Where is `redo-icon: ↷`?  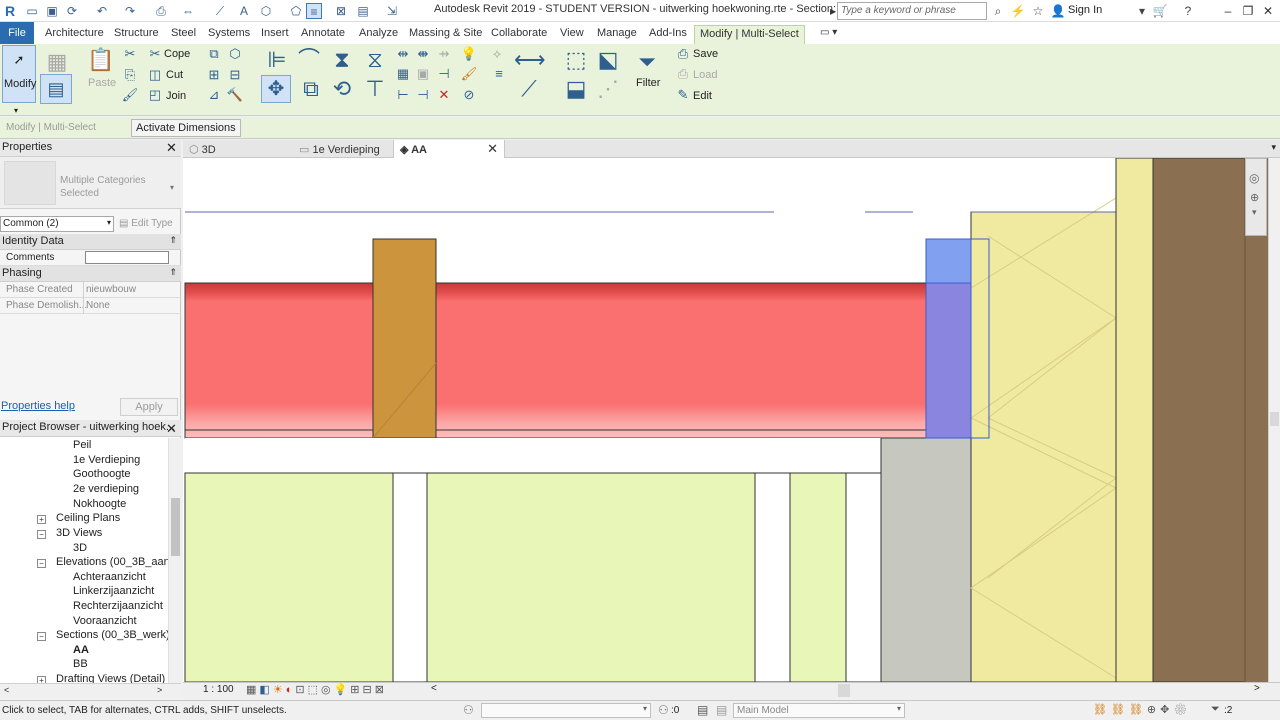
redo-icon: ↷ is located at coordinates (130, 11).